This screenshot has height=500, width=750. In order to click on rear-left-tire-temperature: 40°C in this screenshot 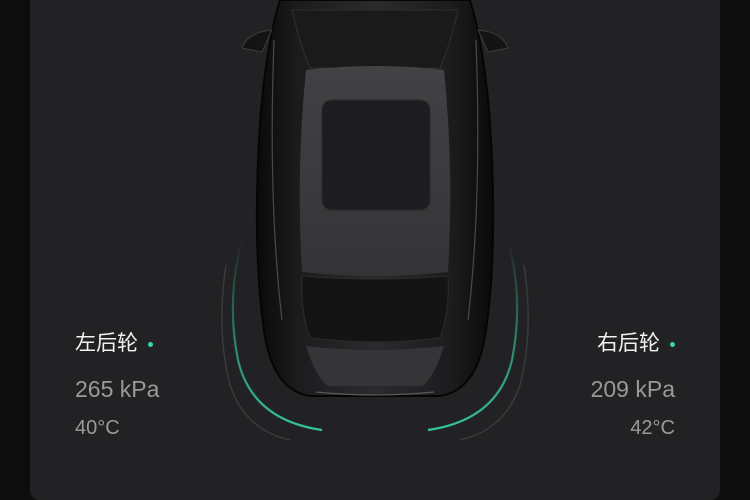, I will do `click(97, 428)`.